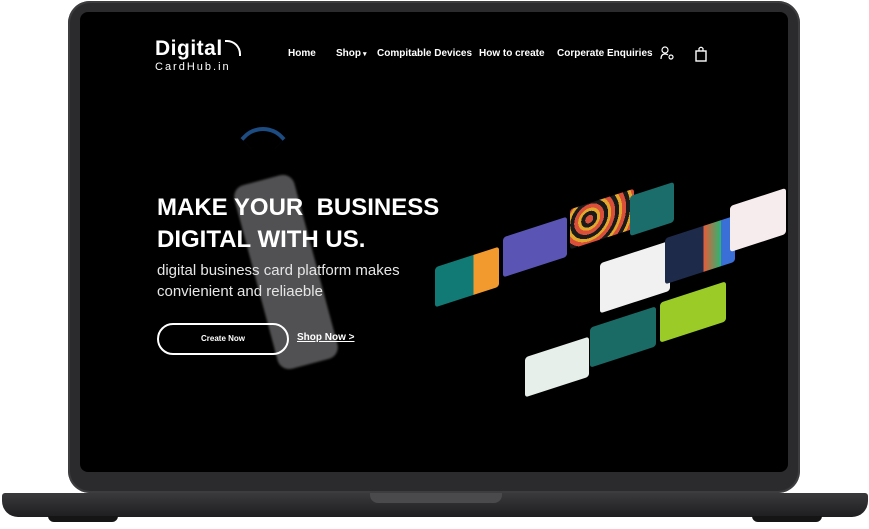  Describe the element at coordinates (193, 67) in the screenshot. I see `logo-word-cardhub: CardHub.in` at that location.